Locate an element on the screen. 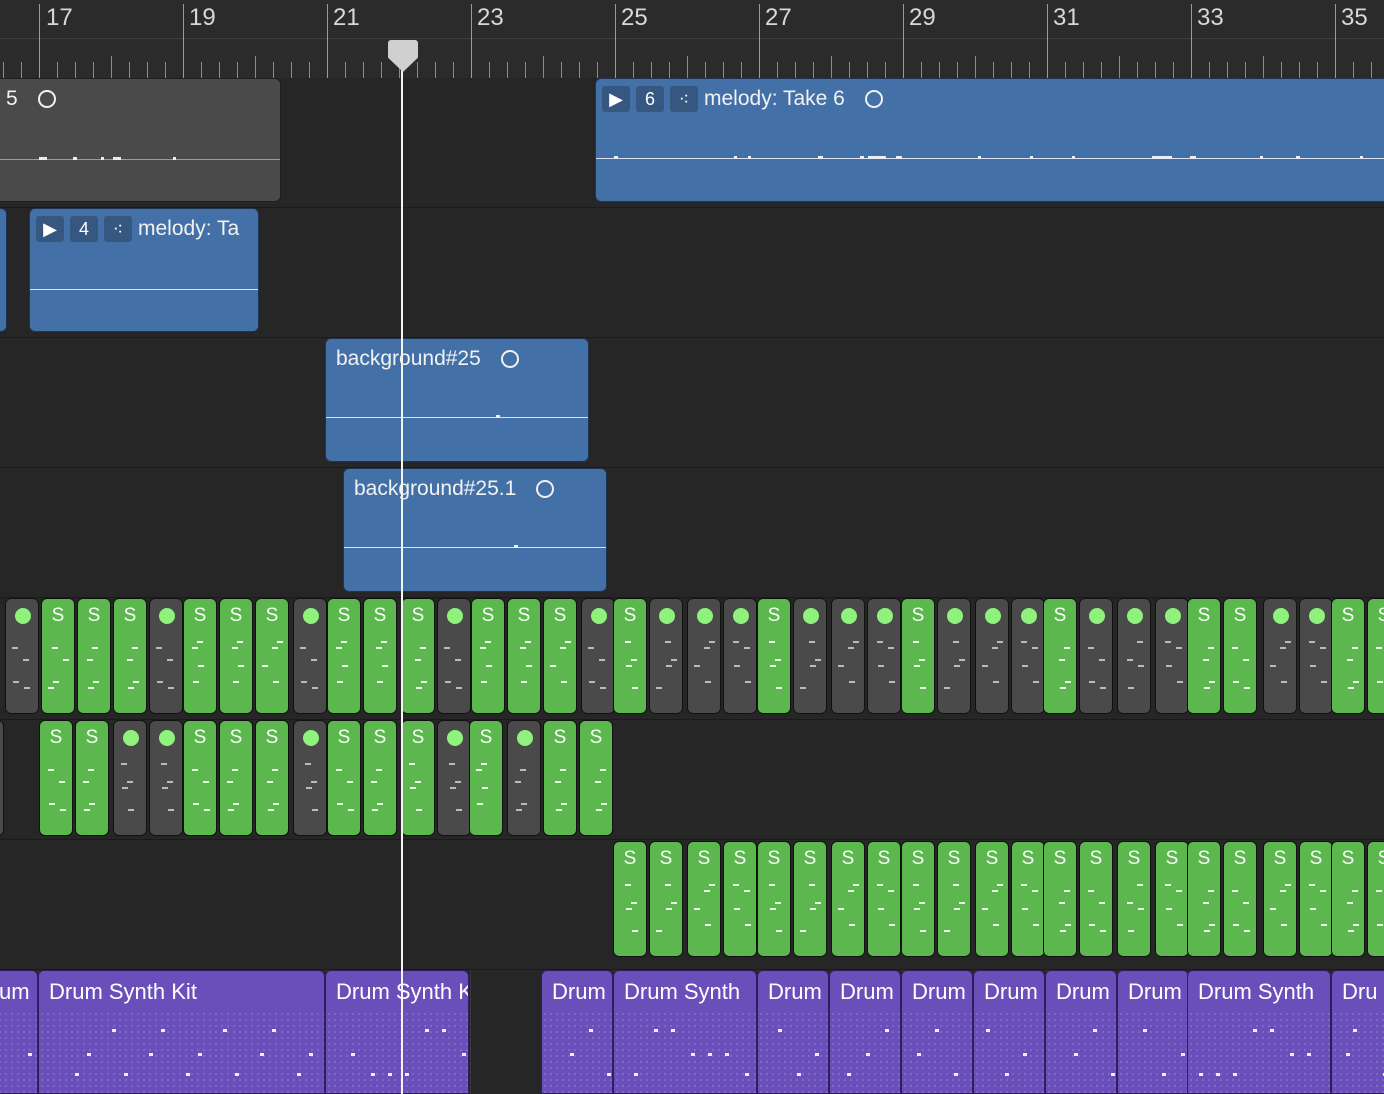  audio-region-background-25: background#25 is located at coordinates (457, 400).